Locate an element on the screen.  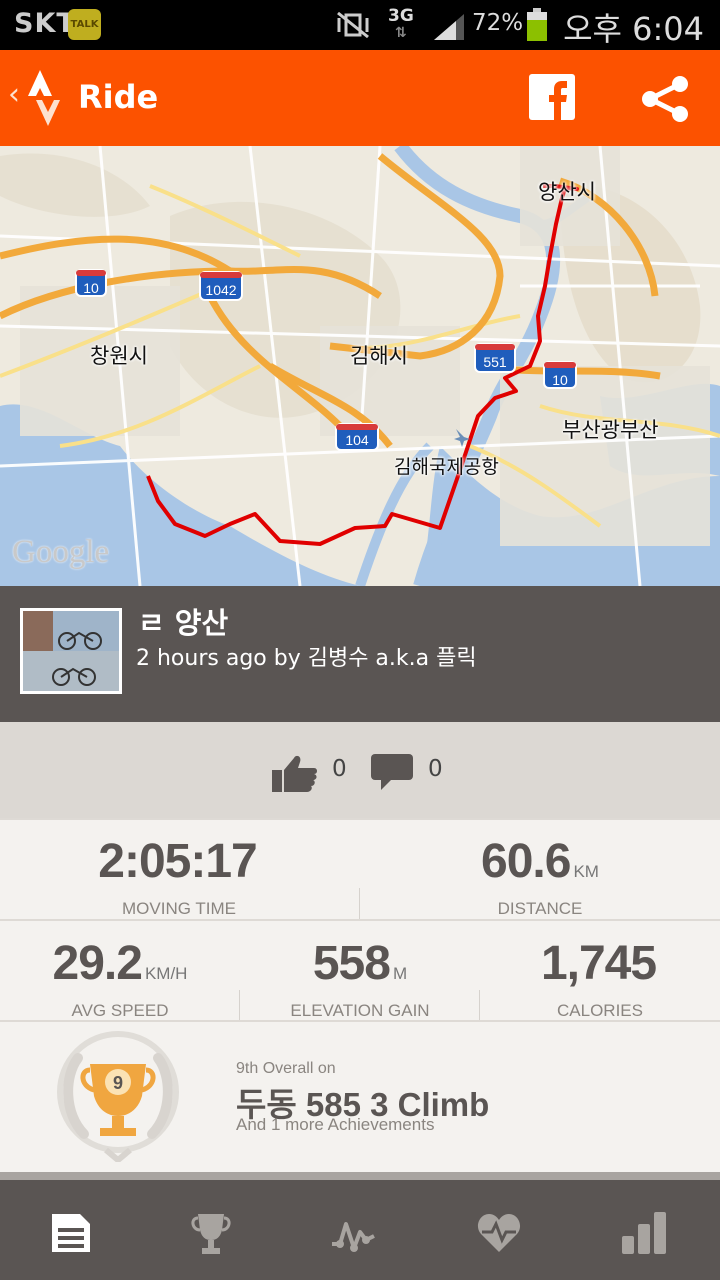
activity-header: ㄹ 양산 2 hours ago by 김병수 a.k.a 플릭 is located at coordinates (360, 654).